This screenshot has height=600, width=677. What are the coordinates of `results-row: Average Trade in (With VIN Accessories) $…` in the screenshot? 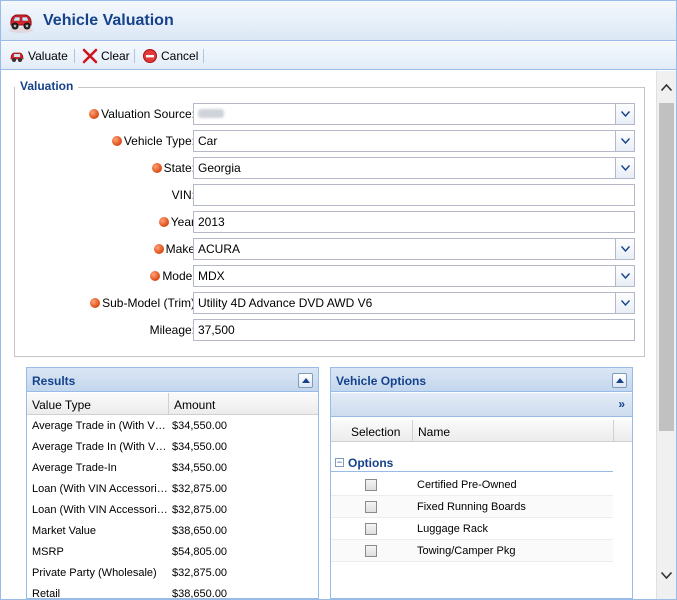 It's located at (172, 426).